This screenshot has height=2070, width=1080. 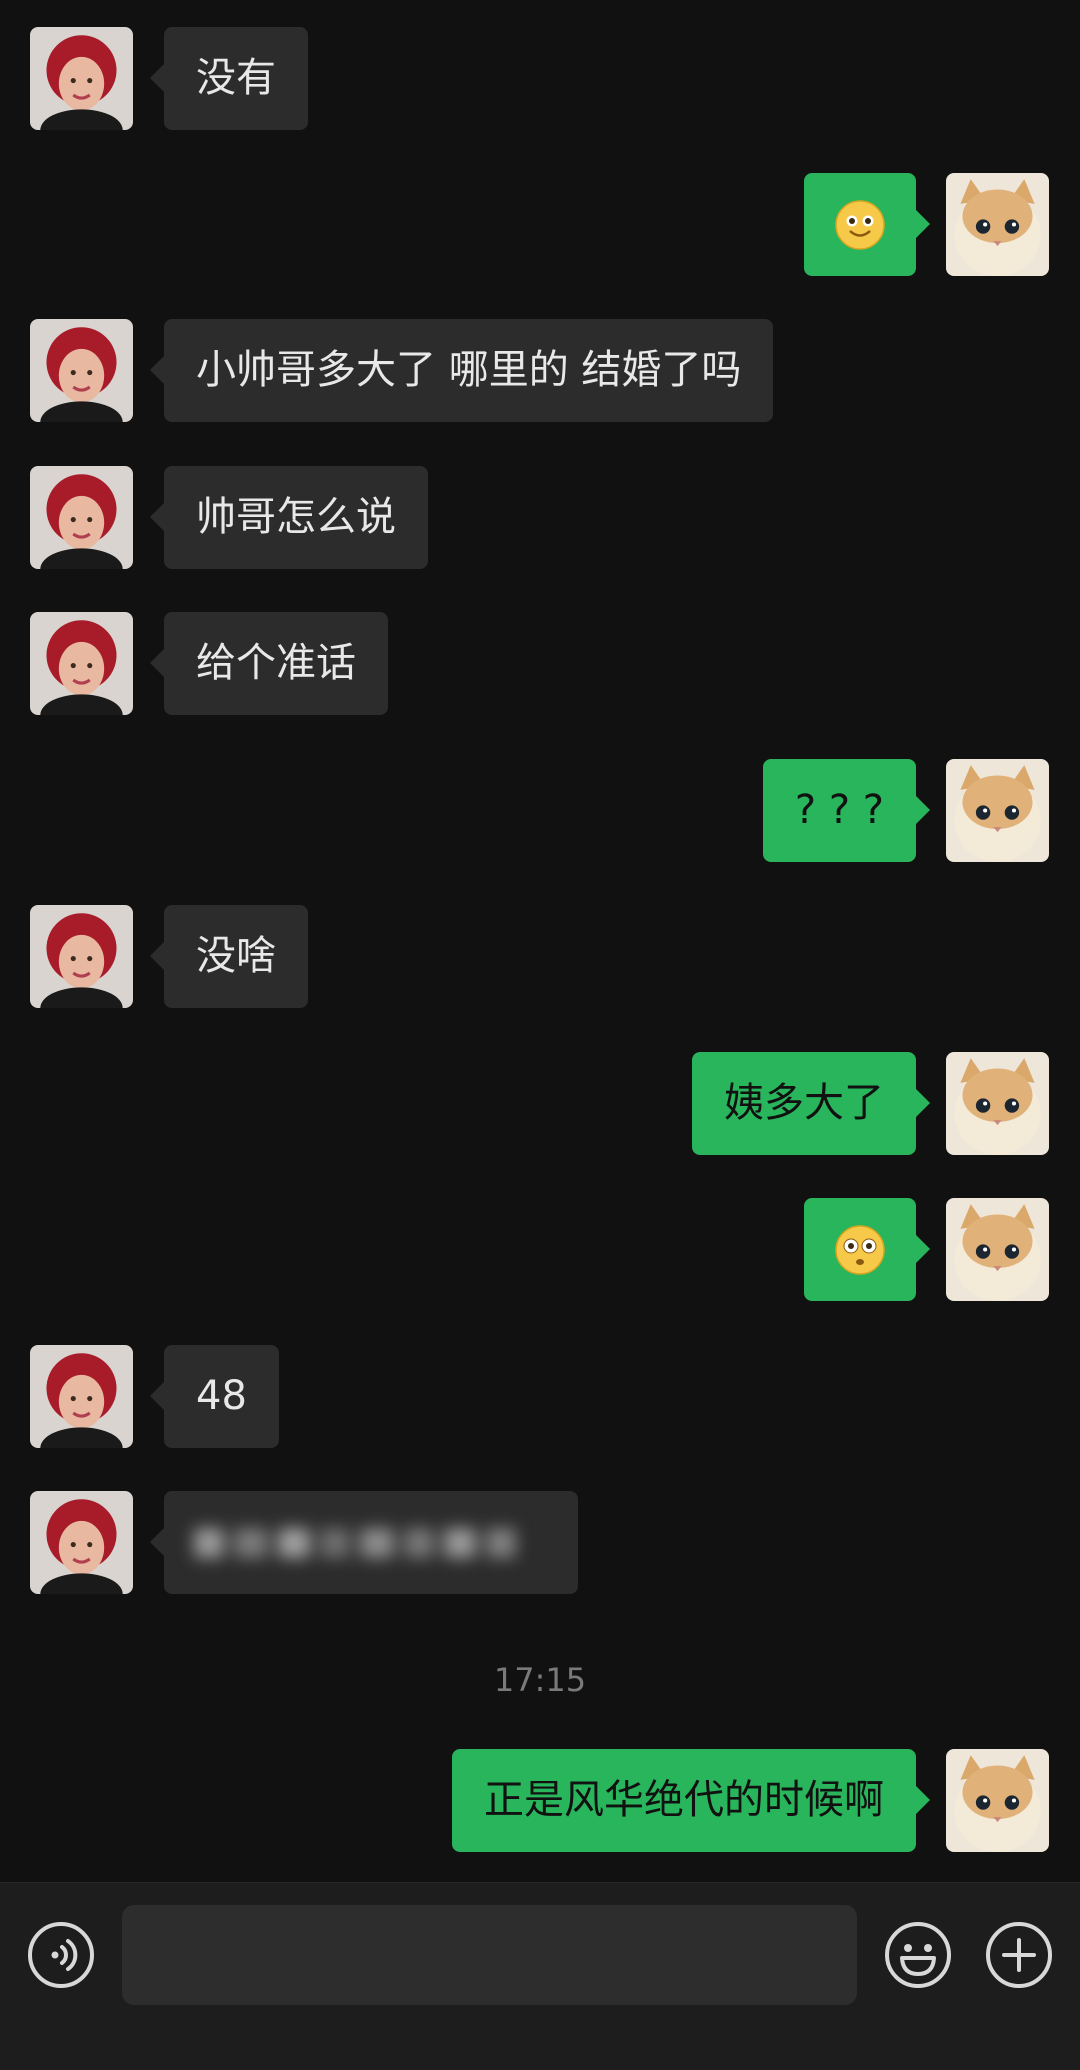 What do you see at coordinates (839, 810) in the screenshot?
I see `message-text: ? ? ?` at bounding box center [839, 810].